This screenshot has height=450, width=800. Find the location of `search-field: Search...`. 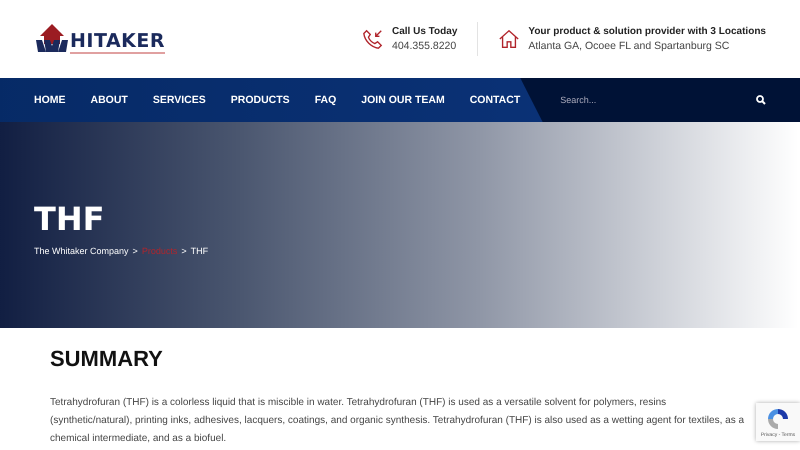

search-field: Search... is located at coordinates (620, 100).